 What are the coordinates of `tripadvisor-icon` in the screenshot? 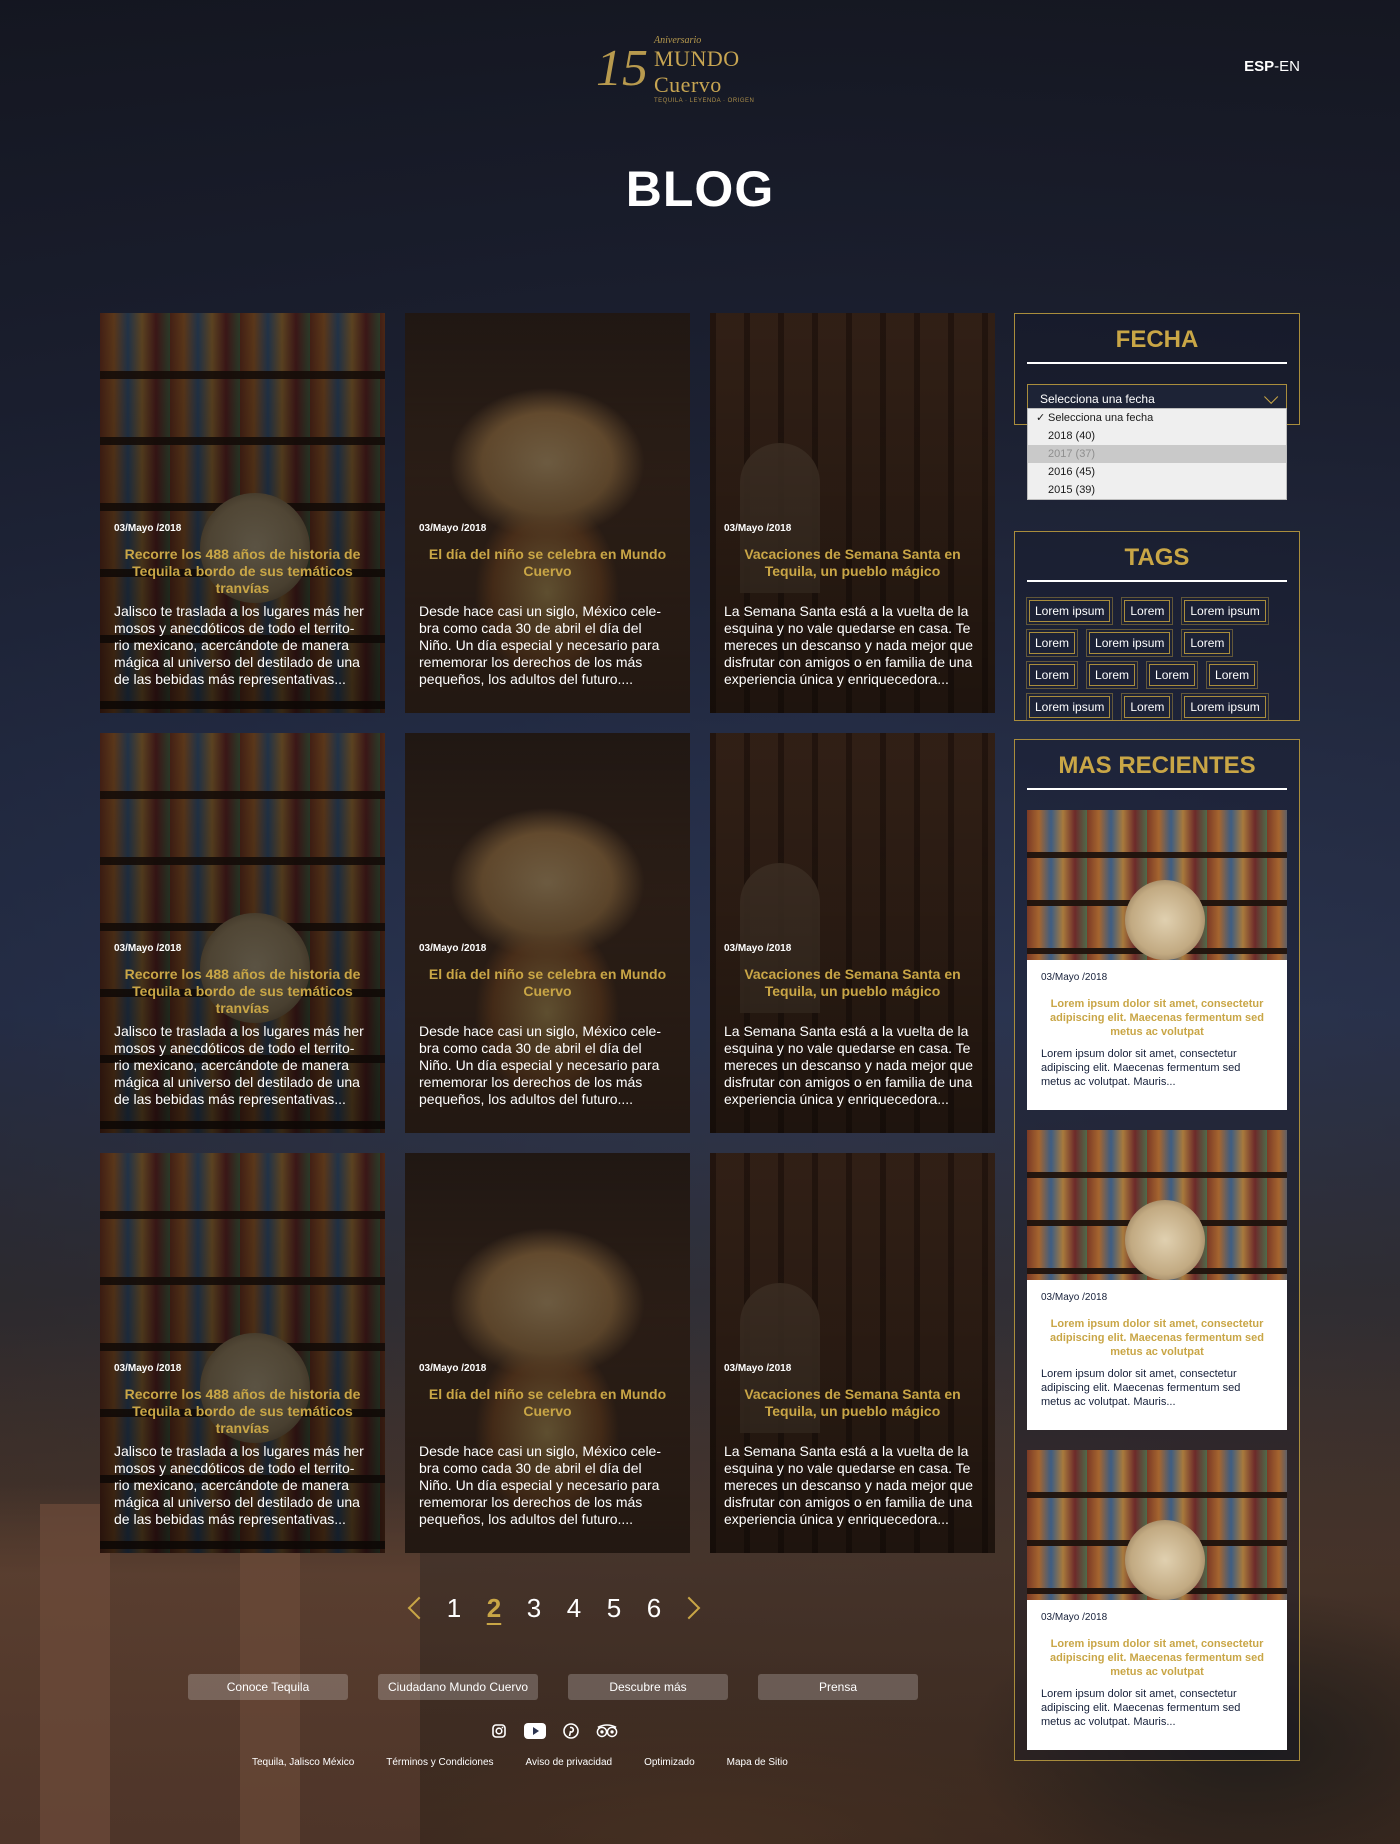 It's located at (607, 1731).